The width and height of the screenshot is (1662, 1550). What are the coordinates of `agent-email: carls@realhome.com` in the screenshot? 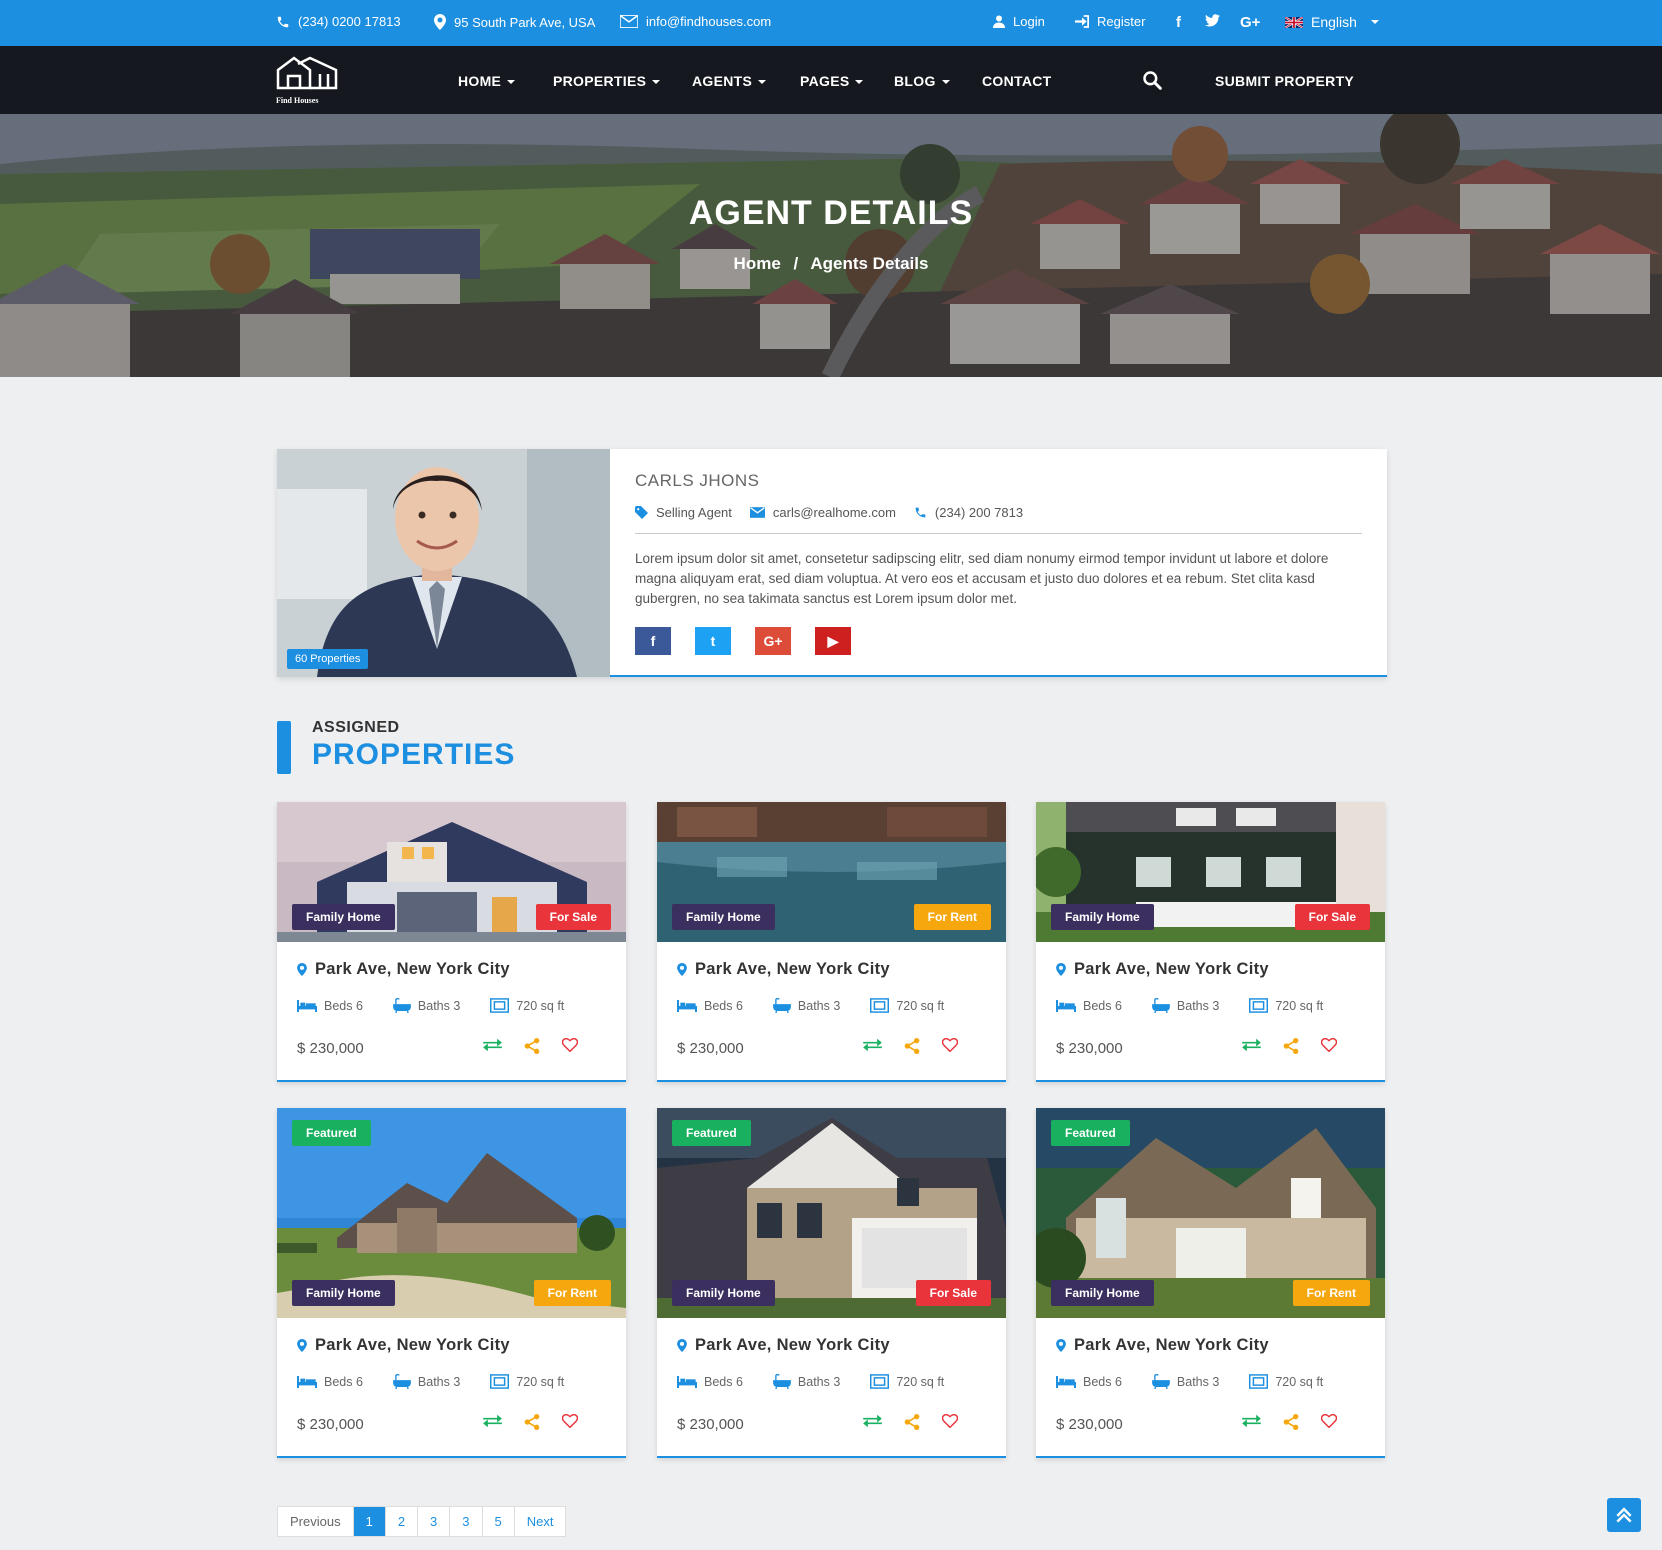 It's located at (822, 512).